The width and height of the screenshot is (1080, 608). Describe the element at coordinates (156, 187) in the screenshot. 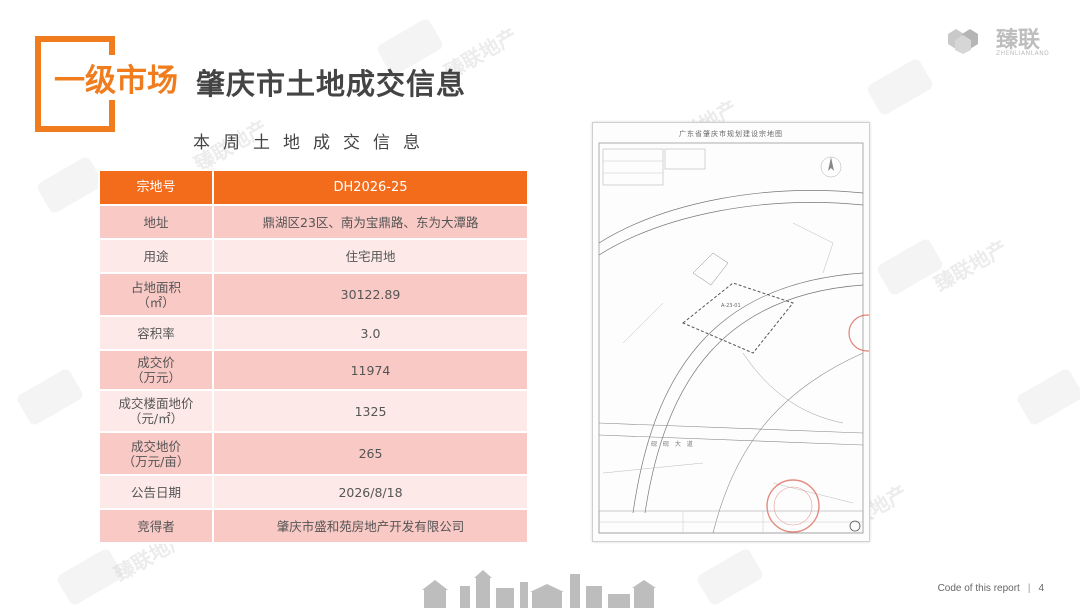

I see `table-cell-label: 宗地号` at that location.